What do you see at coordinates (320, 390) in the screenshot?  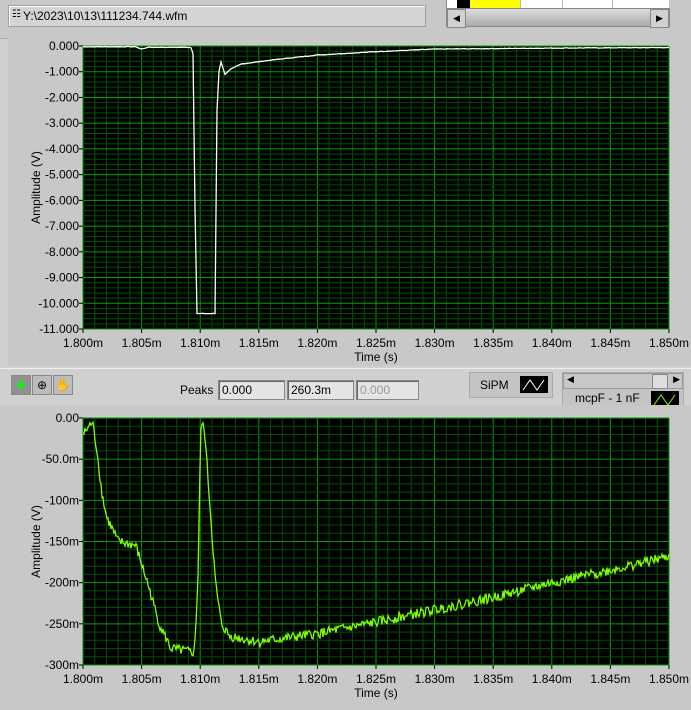 I see `peak-field-2: 260.3m` at bounding box center [320, 390].